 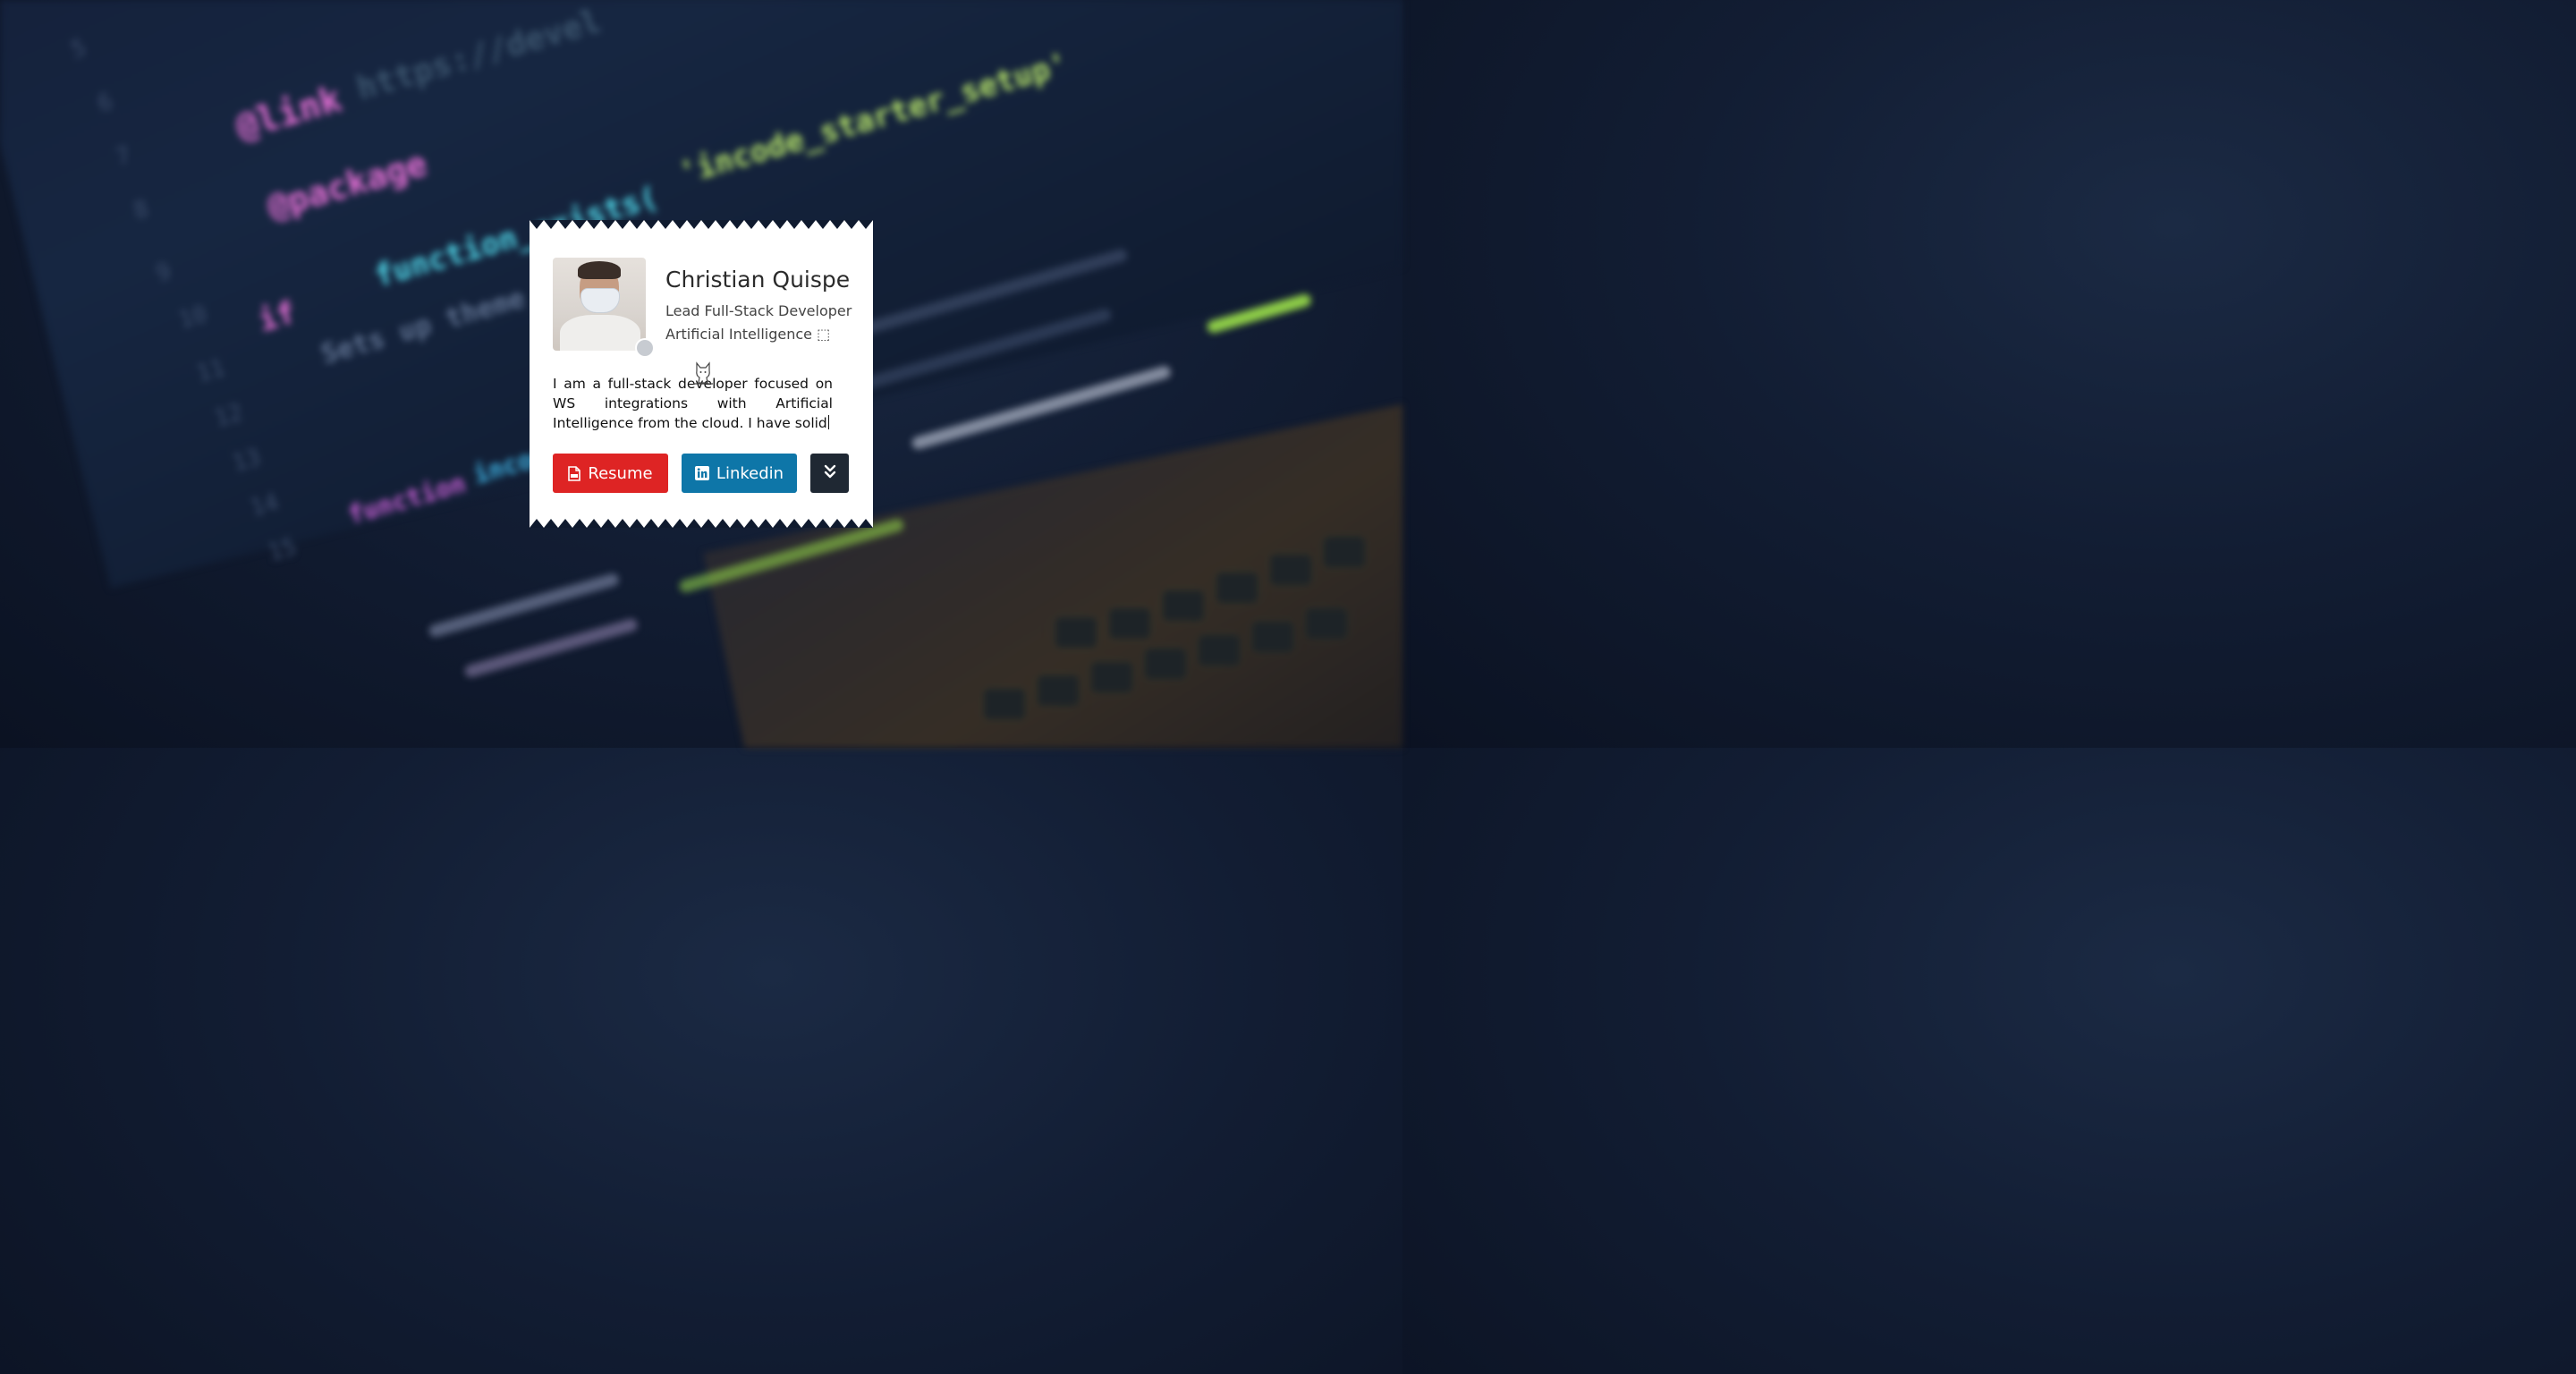 I want to click on linkedin-button: Linkedin, so click(x=739, y=473).